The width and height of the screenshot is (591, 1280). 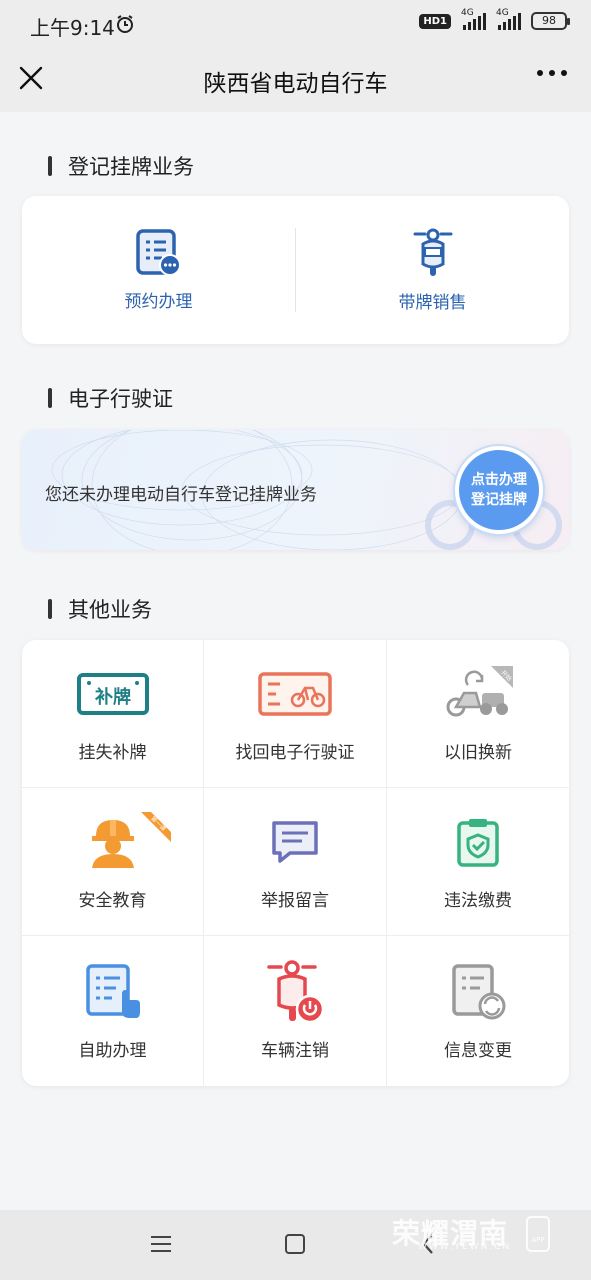 What do you see at coordinates (295, 1244) in the screenshot?
I see `home-icon` at bounding box center [295, 1244].